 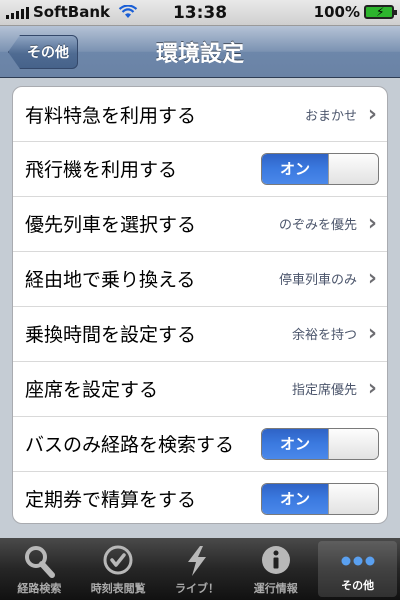 What do you see at coordinates (200, 168) in the screenshot?
I see `setting-row-airplane: 飛行機を利用する オン` at bounding box center [200, 168].